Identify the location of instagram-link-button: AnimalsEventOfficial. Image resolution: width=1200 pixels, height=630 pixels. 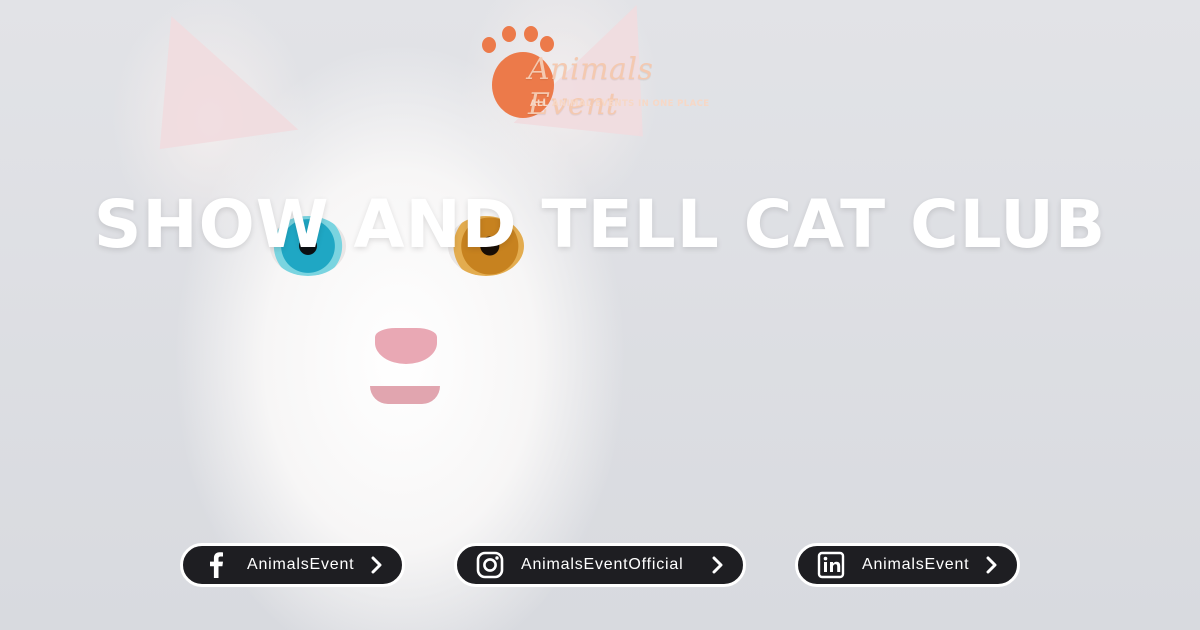
(600, 565).